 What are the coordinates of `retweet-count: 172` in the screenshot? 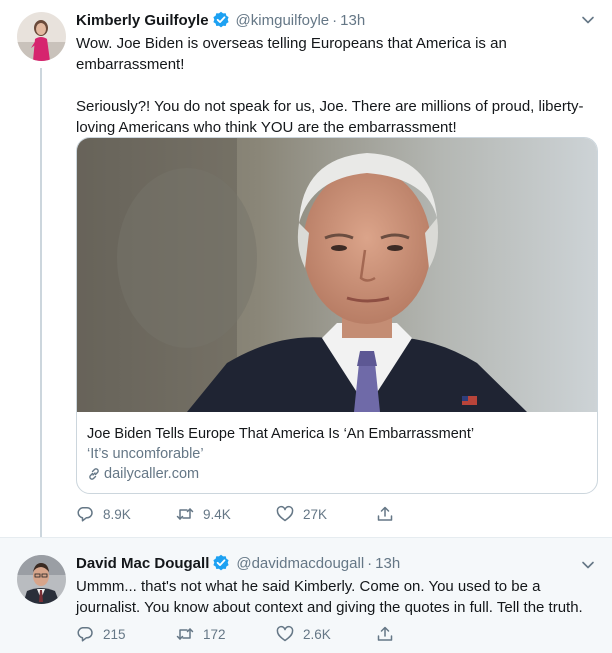 It's located at (214, 634).